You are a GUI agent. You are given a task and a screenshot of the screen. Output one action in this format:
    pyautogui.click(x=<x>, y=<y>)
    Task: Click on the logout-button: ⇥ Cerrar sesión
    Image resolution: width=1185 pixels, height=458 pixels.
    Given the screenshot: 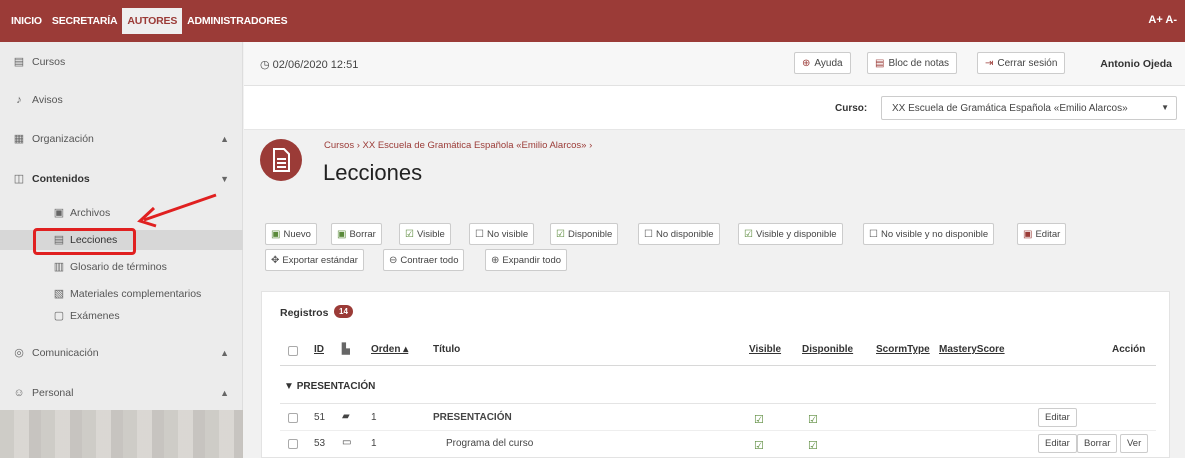 What is the action you would take?
    pyautogui.click(x=1021, y=63)
    